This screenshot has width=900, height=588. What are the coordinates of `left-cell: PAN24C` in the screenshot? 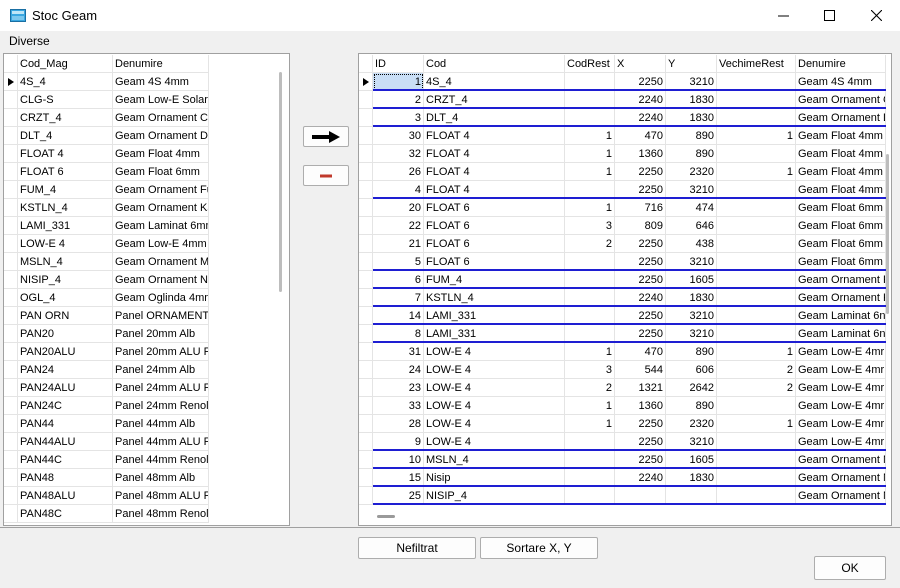 It's located at (65, 406).